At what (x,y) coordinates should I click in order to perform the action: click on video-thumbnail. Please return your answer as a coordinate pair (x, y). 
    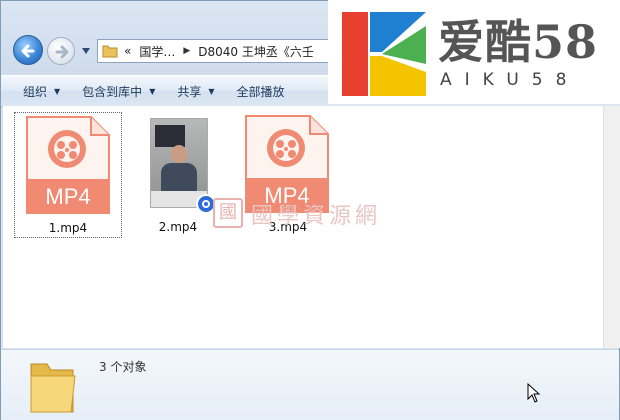
    Looking at the image, I should click on (179, 163).